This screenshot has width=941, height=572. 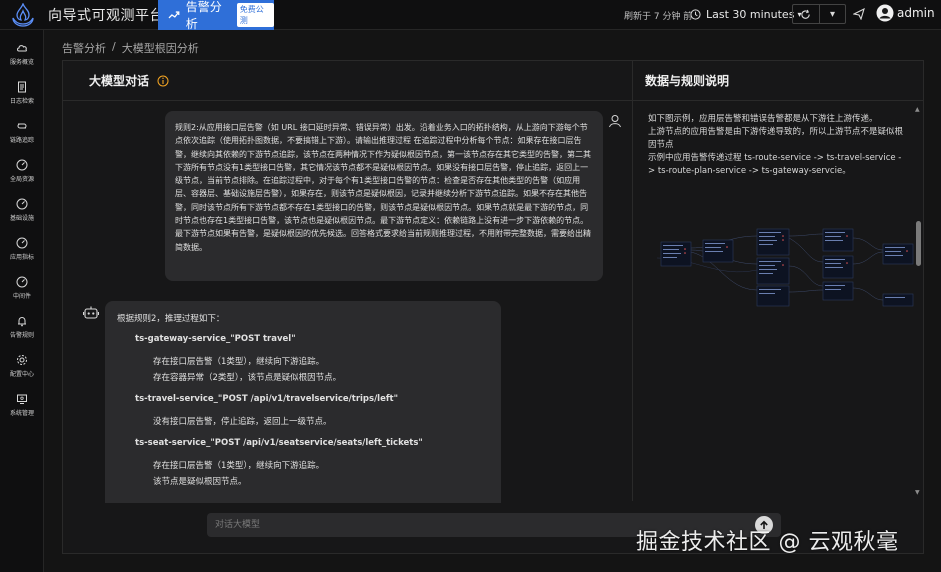 What do you see at coordinates (785, 267) in the screenshot?
I see `topology-diagram-image` at bounding box center [785, 267].